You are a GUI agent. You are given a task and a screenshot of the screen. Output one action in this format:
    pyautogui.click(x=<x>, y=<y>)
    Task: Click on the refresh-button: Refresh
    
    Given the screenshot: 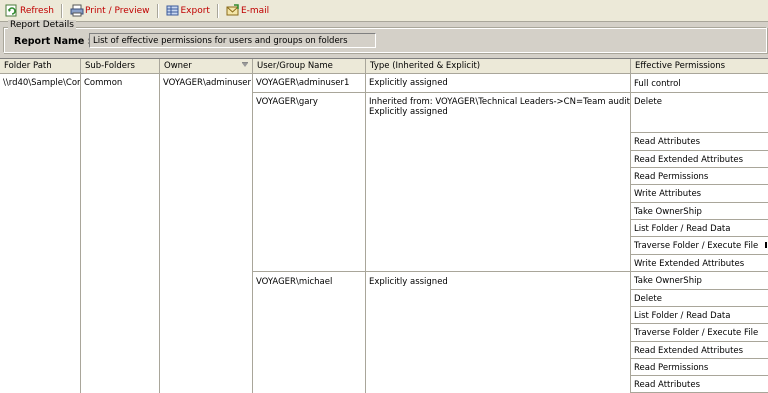 What is the action you would take?
    pyautogui.click(x=29, y=11)
    